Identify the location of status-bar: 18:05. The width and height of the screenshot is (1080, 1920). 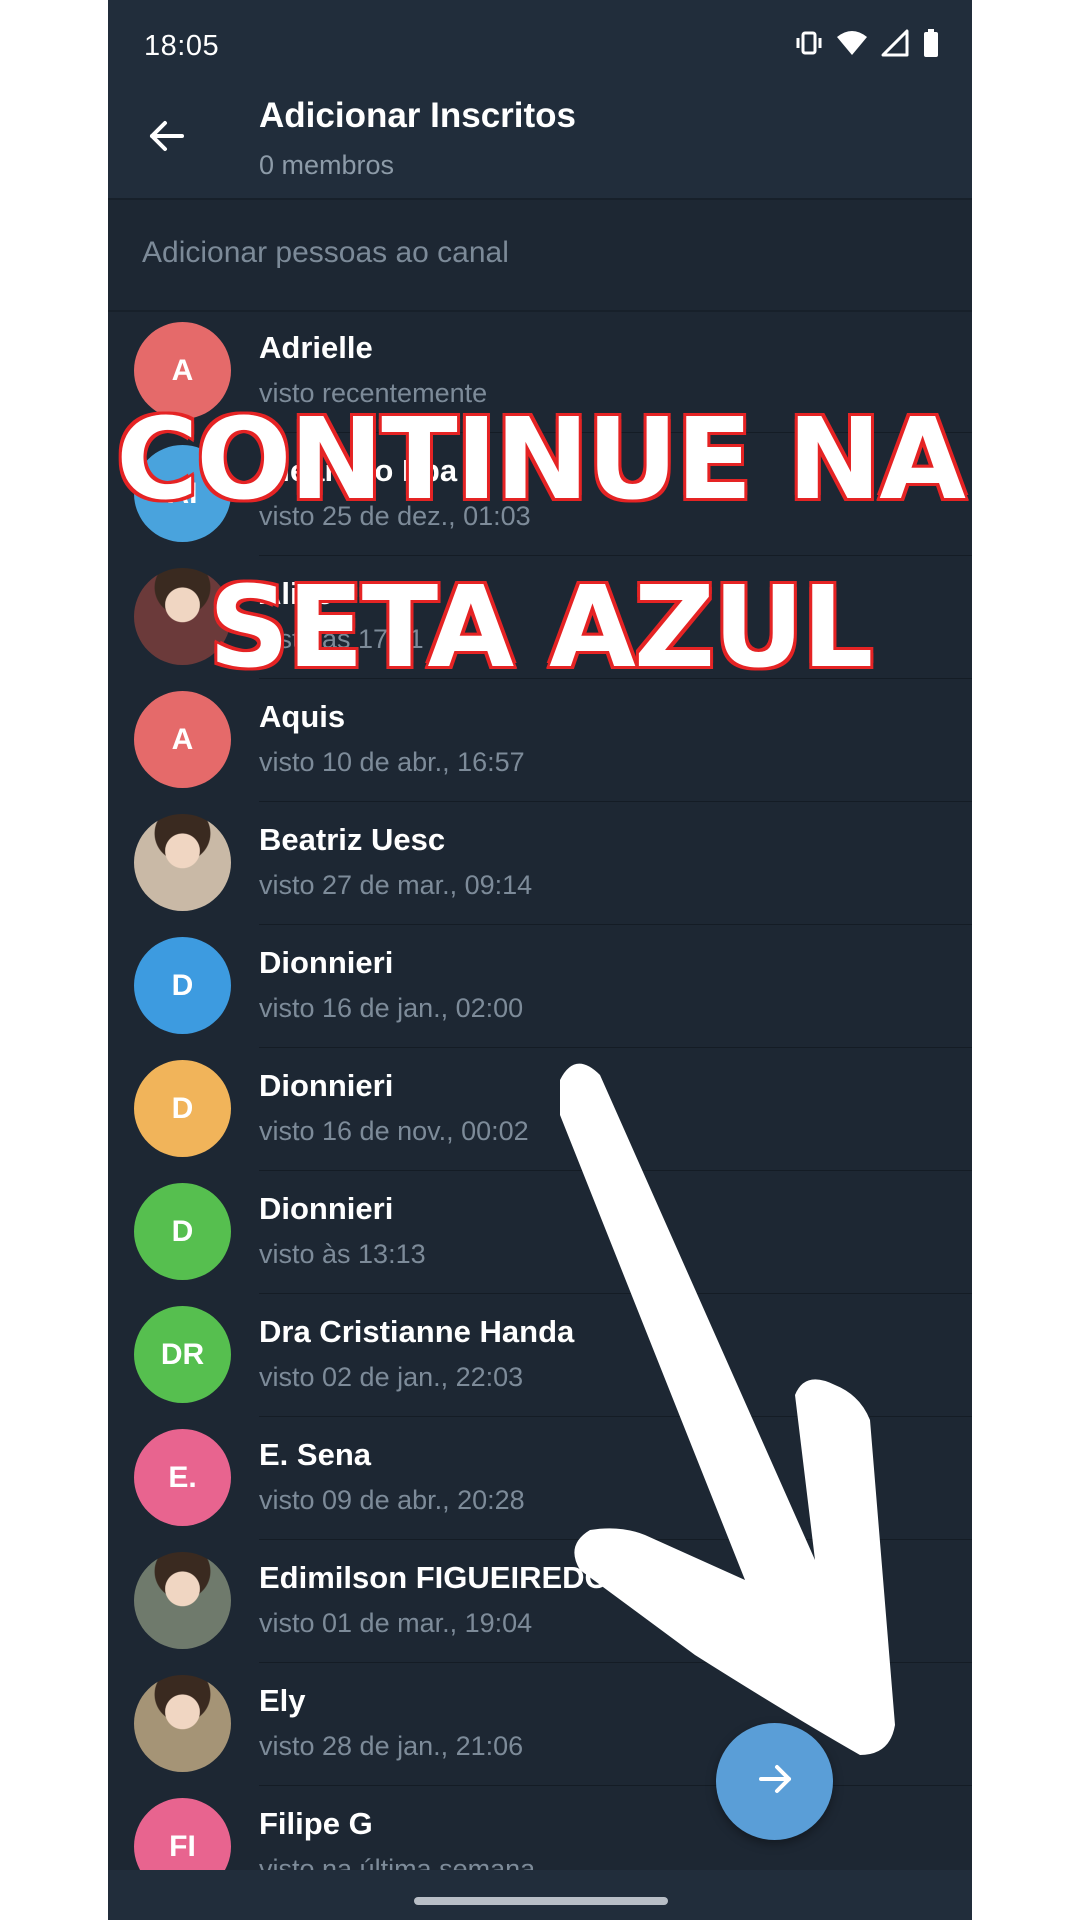
(540, 45).